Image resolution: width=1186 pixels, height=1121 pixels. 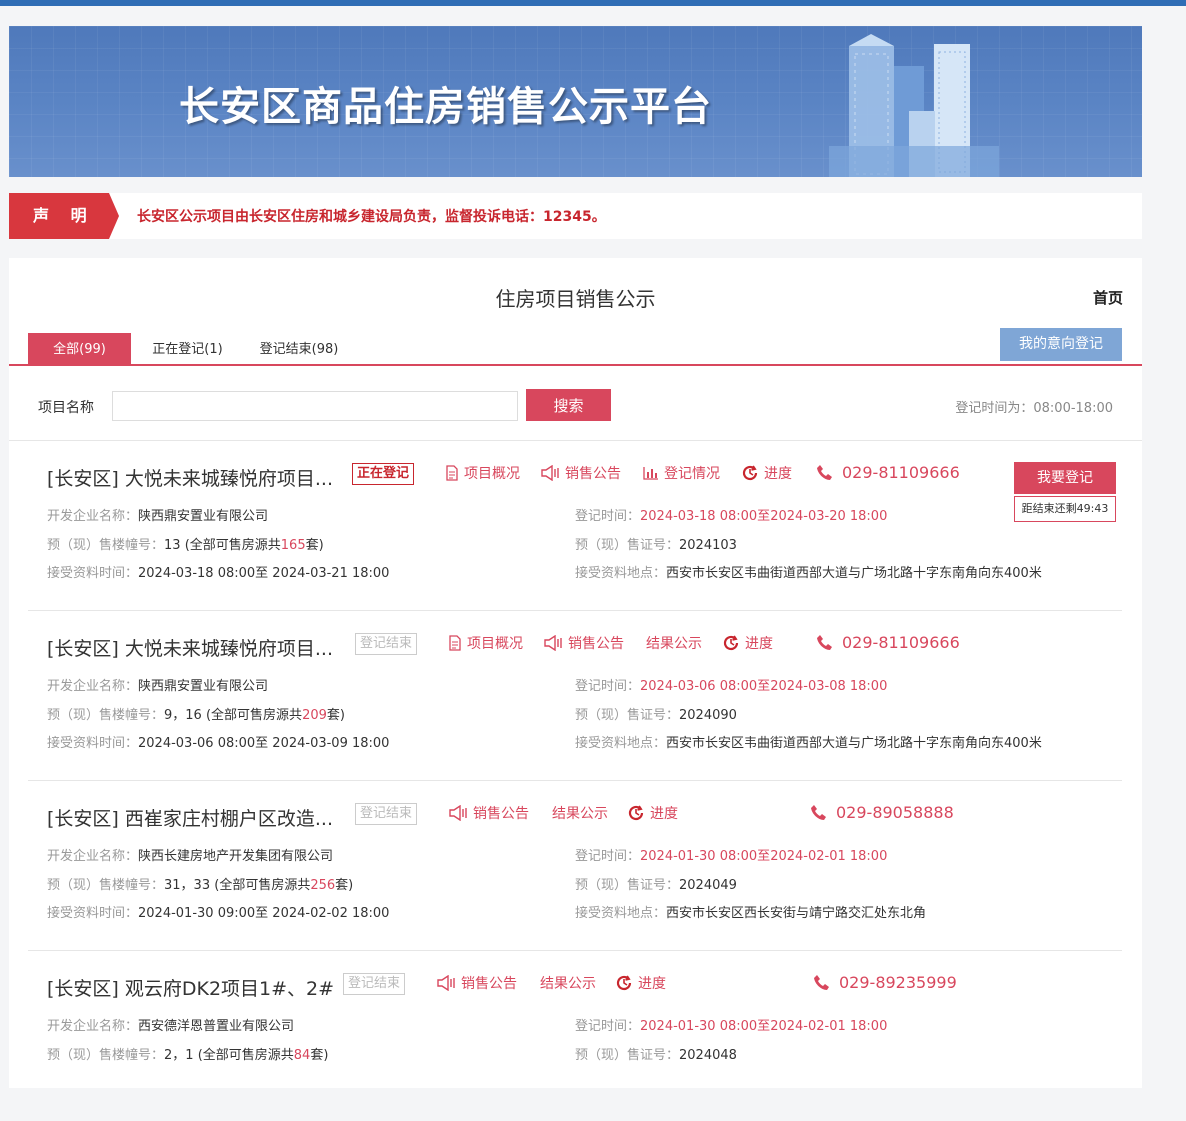 I want to click on total-units: 165, so click(x=293, y=545).